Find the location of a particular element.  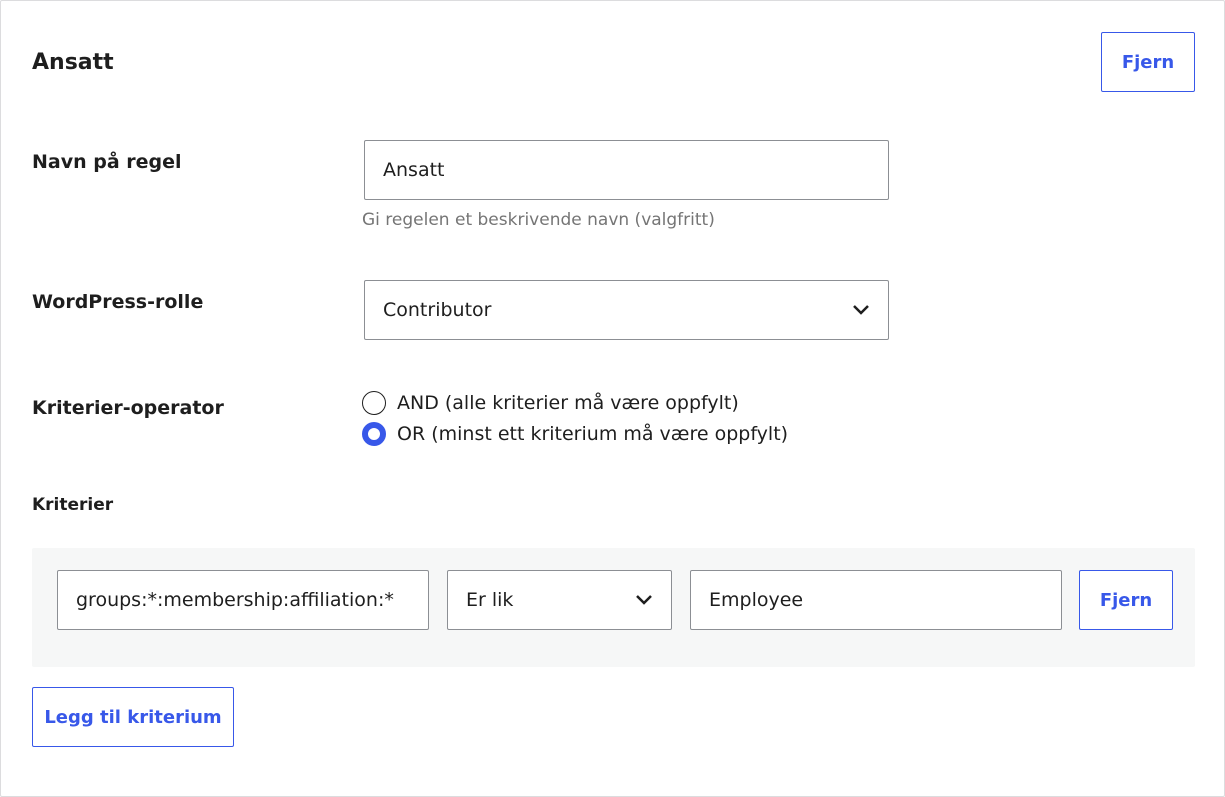

rule-title: Ansatt is located at coordinates (73, 62).